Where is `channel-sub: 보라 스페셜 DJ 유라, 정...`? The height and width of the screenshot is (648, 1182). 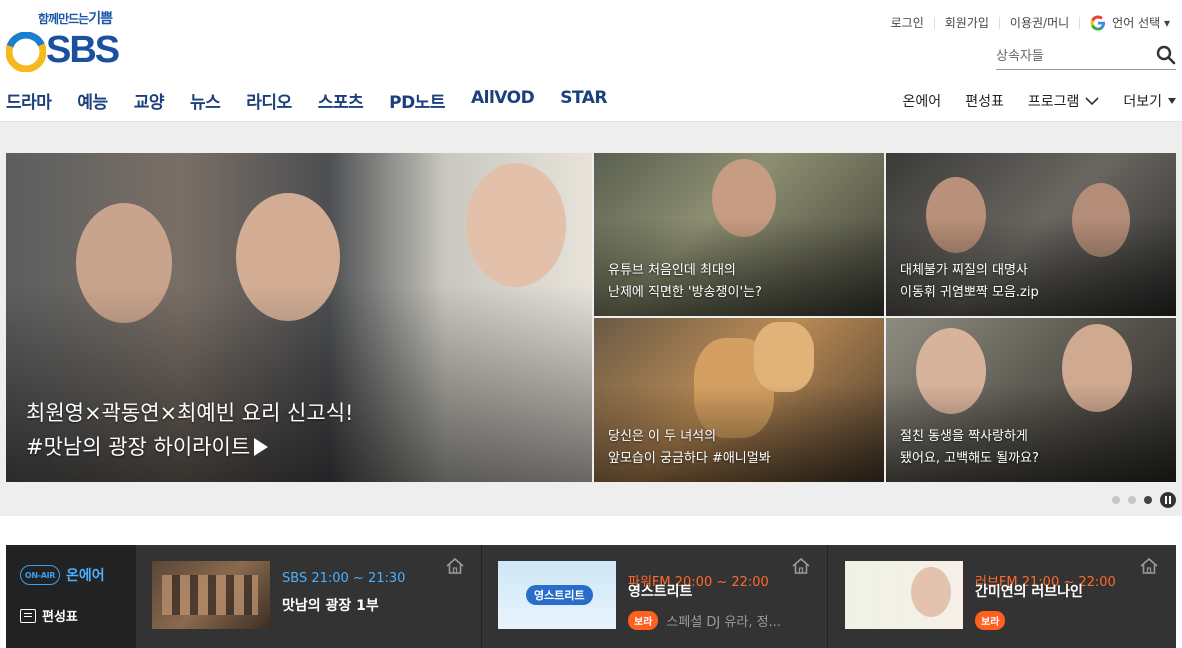 channel-sub: 보라 스페셜 DJ 유라, 정... is located at coordinates (704, 620).